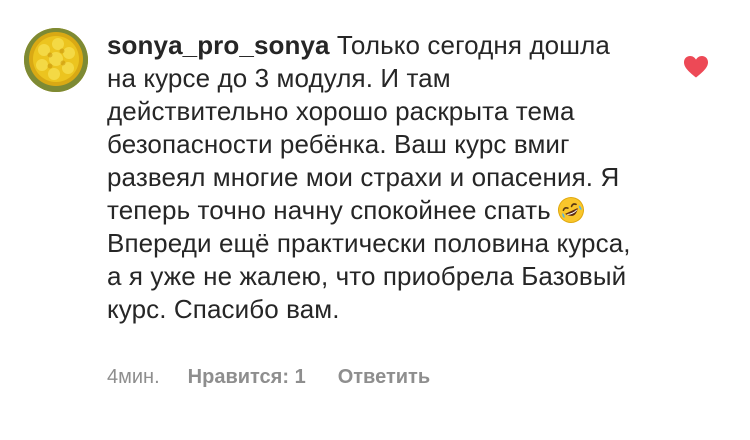 This screenshot has height=440, width=750. I want to click on marigold-flower-image, so click(56, 60).